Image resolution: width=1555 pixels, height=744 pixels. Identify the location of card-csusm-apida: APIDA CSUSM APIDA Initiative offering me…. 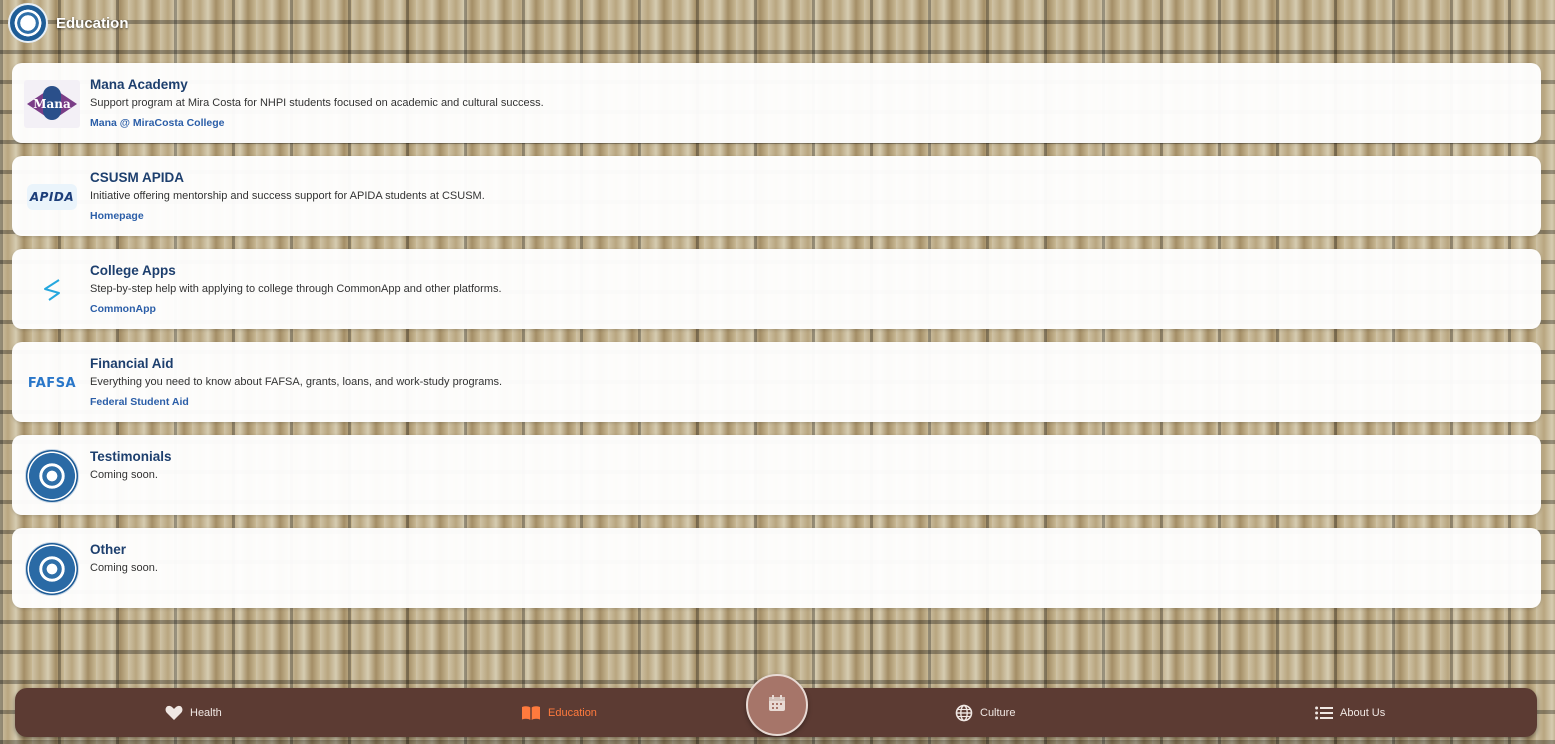
(776, 196).